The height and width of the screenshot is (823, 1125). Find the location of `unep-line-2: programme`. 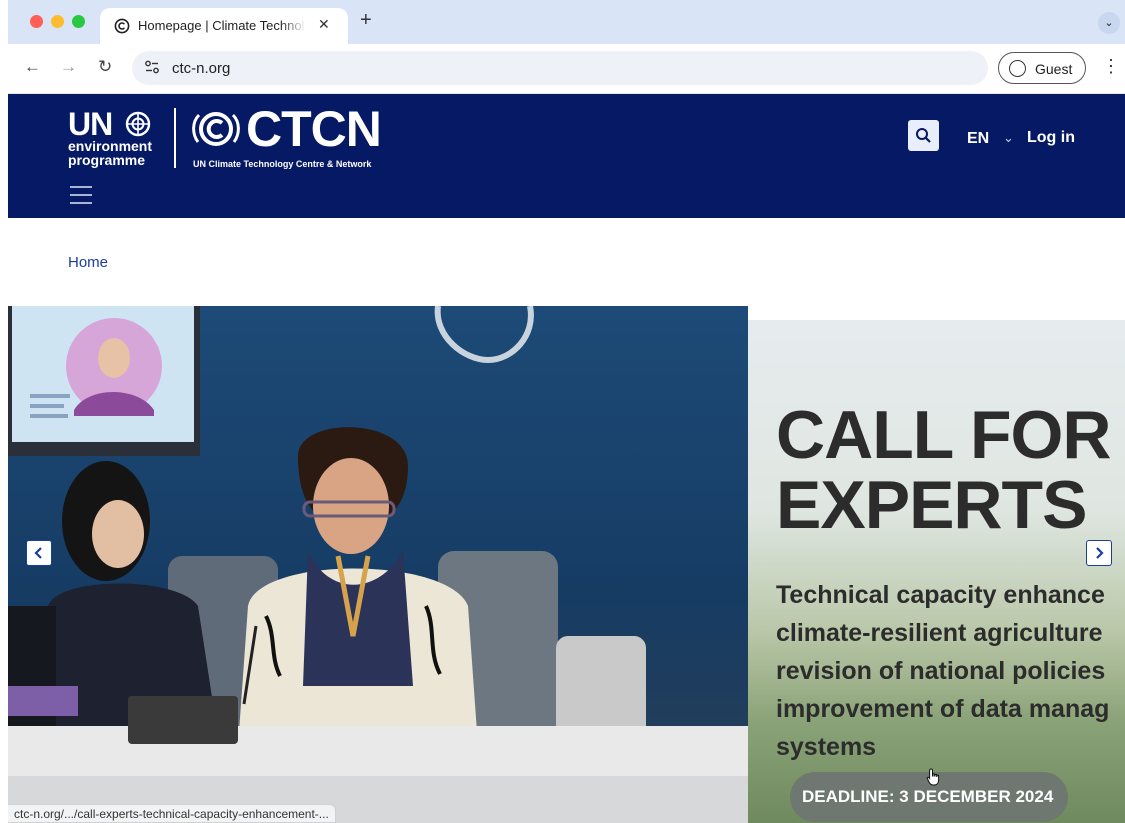

unep-line-2: programme is located at coordinates (107, 160).